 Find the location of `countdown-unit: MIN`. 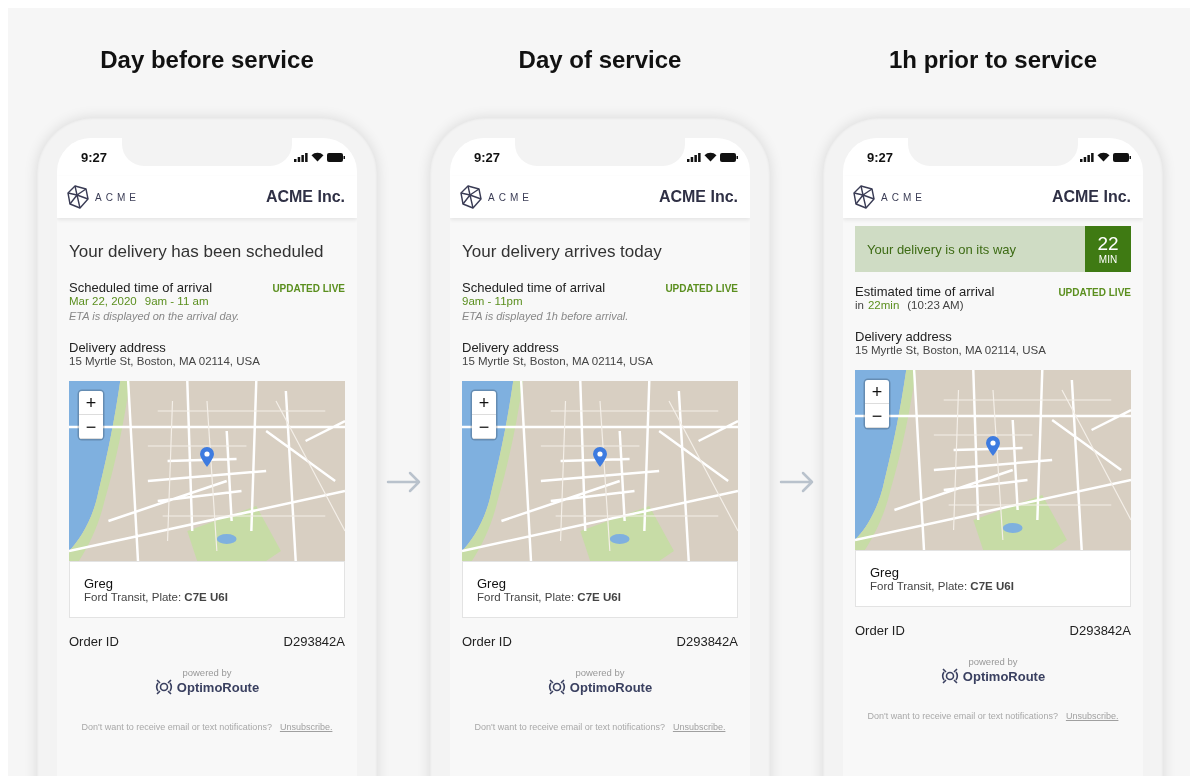

countdown-unit: MIN is located at coordinates (1108, 259).